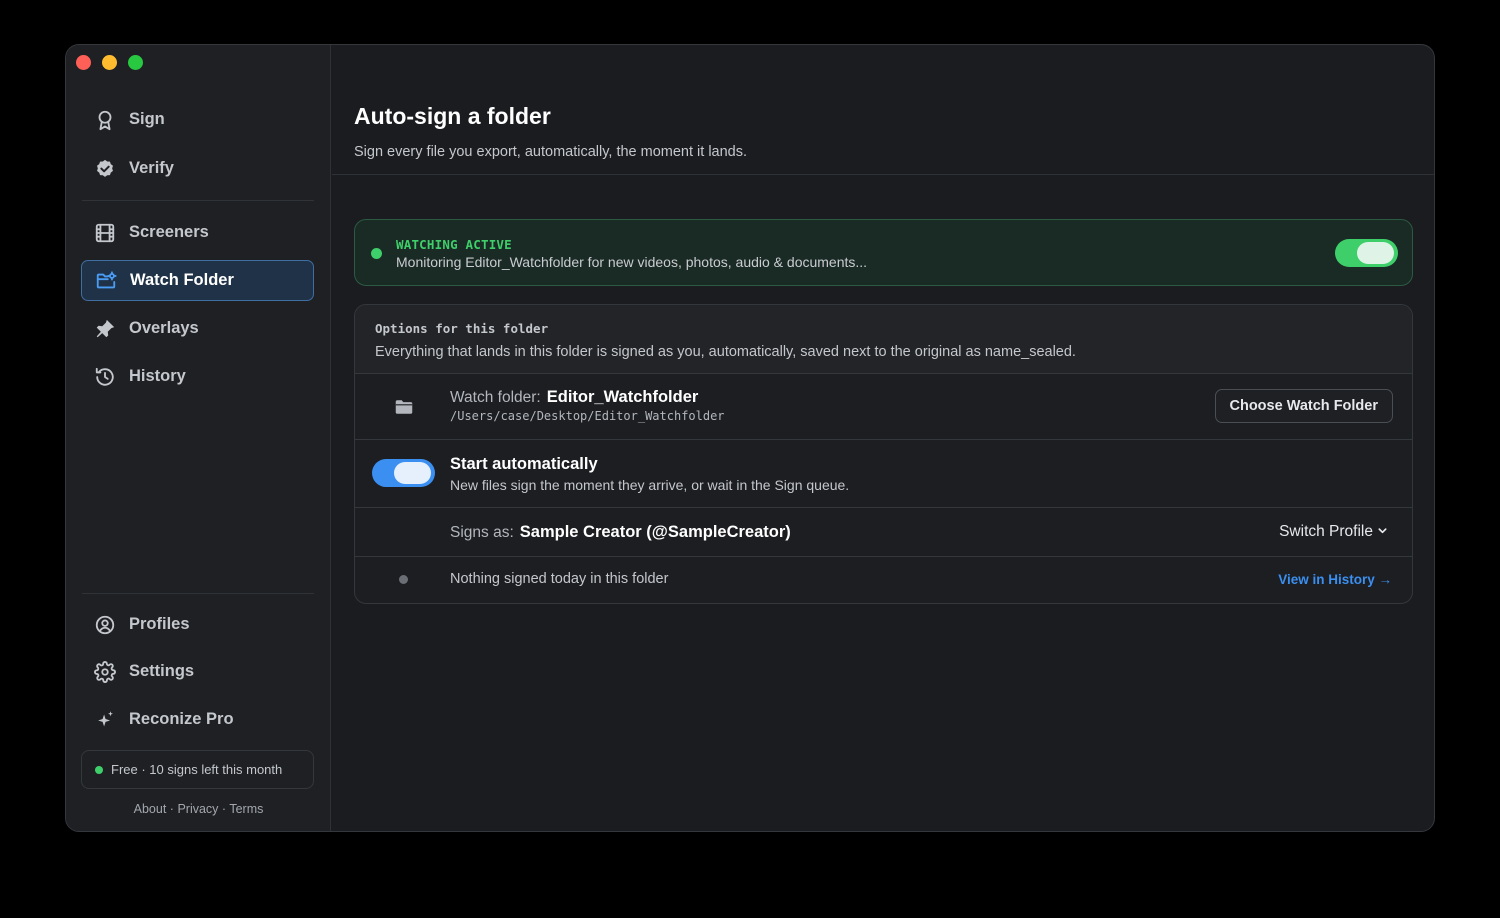  I want to click on sidebar-item-watch-folder: Watch Folder, so click(197, 280).